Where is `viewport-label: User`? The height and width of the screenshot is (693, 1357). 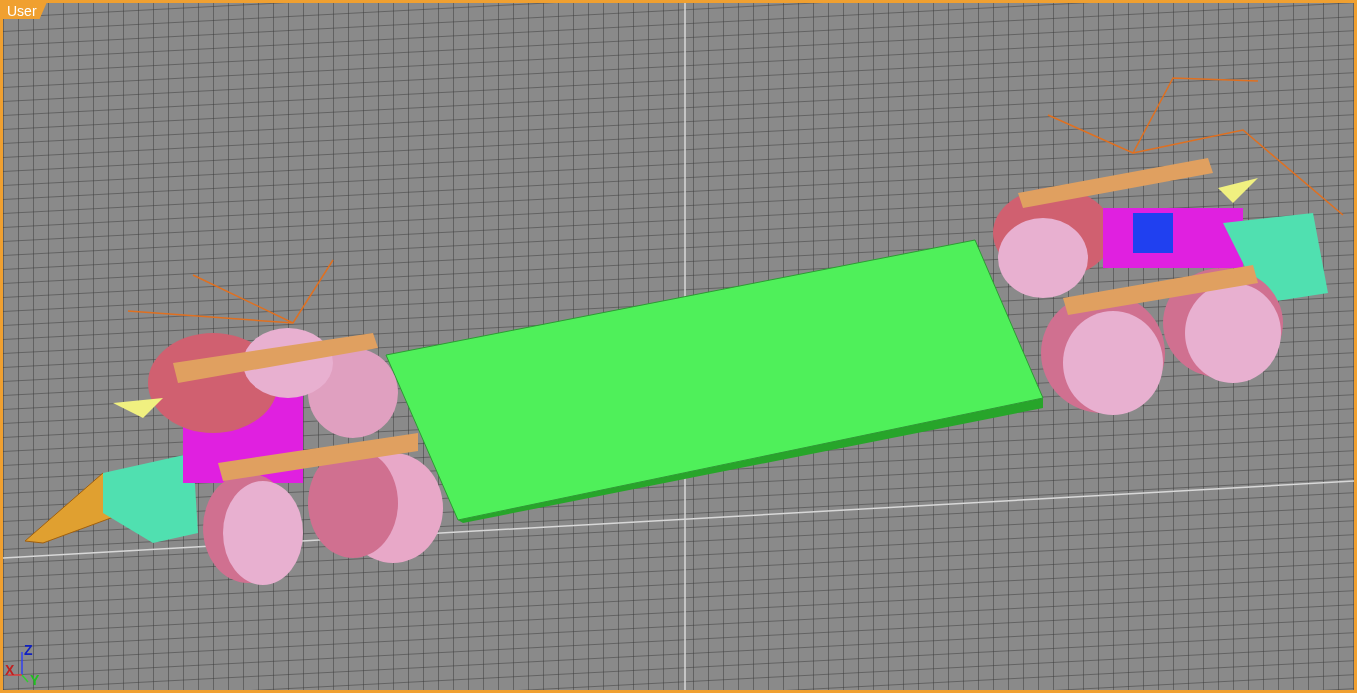
viewport-label: User is located at coordinates (25, 11).